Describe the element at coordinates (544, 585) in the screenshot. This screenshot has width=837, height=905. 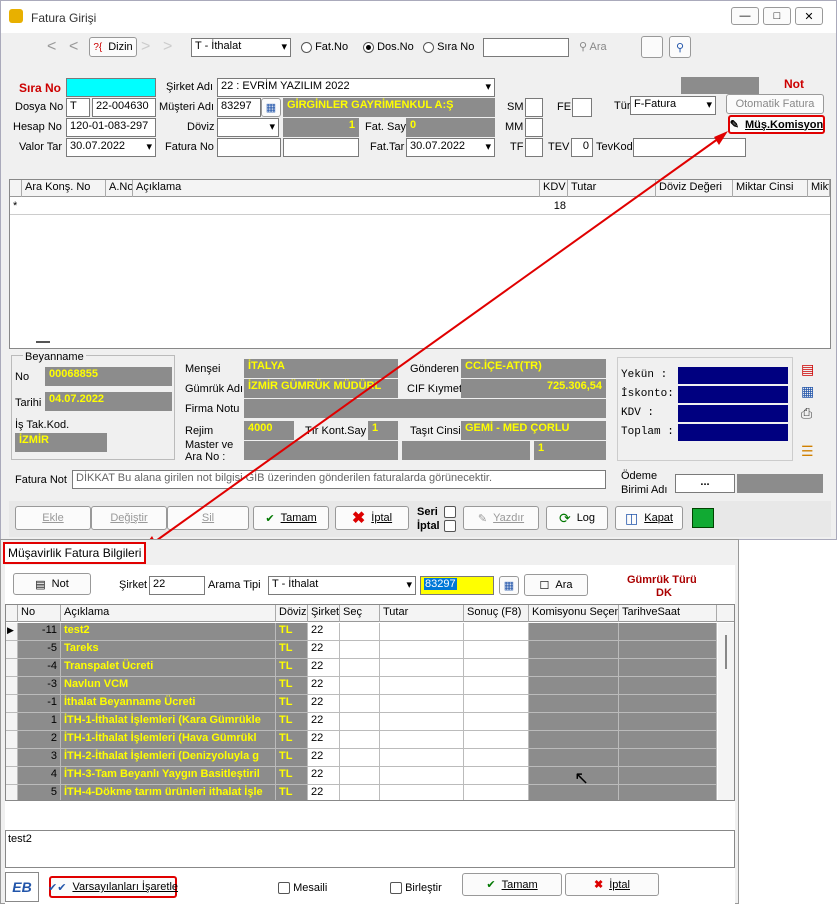
I see `search-doc-icon: ☐` at that location.